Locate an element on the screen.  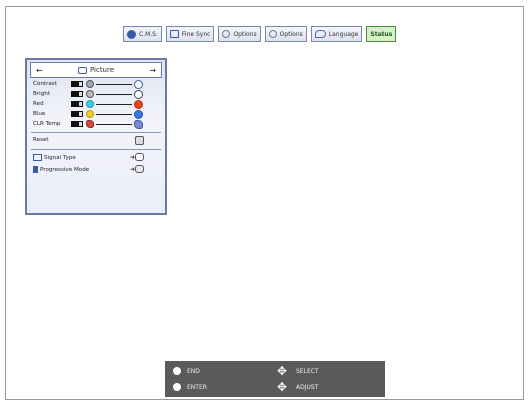
guide-end: END is located at coordinates (186, 371).